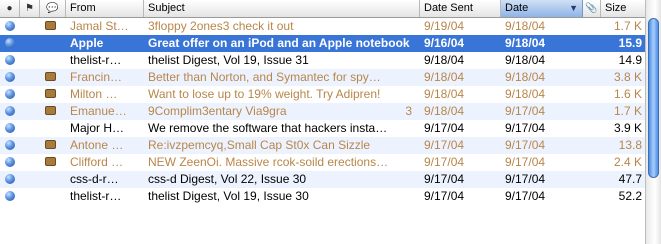 The width and height of the screenshot is (661, 244). What do you see at coordinates (87, 43) in the screenshot?
I see `message-from: Apple` at bounding box center [87, 43].